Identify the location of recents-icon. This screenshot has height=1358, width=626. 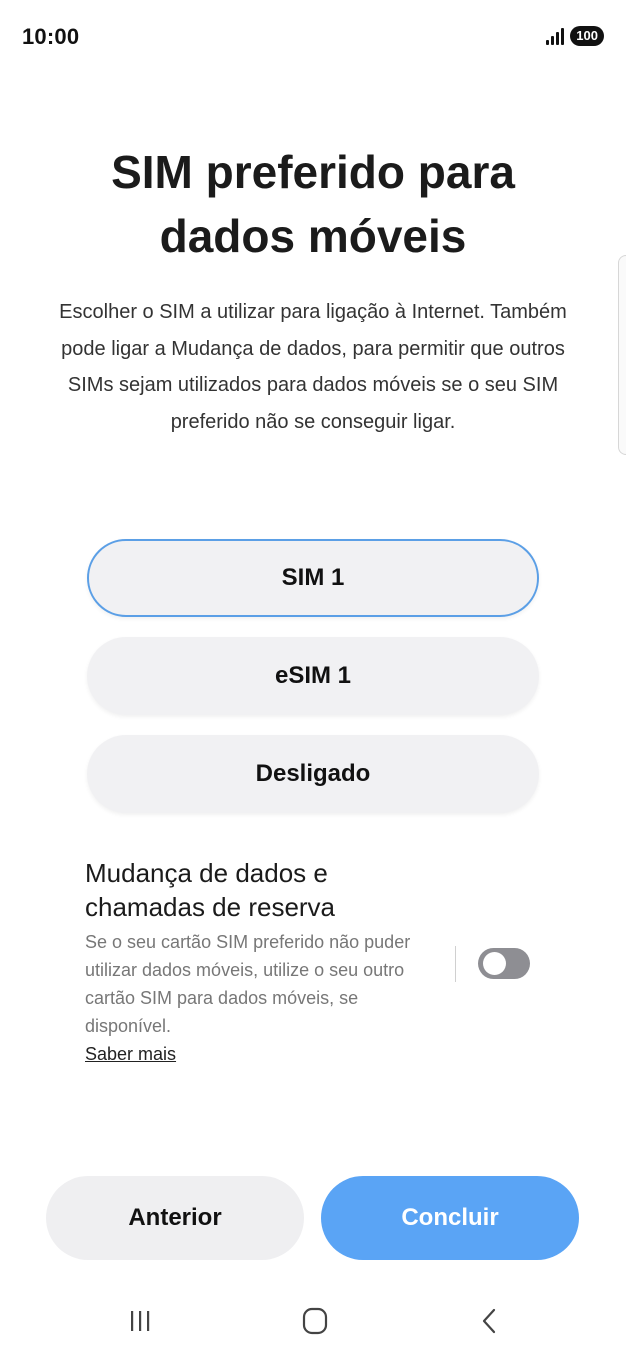
(140, 1321).